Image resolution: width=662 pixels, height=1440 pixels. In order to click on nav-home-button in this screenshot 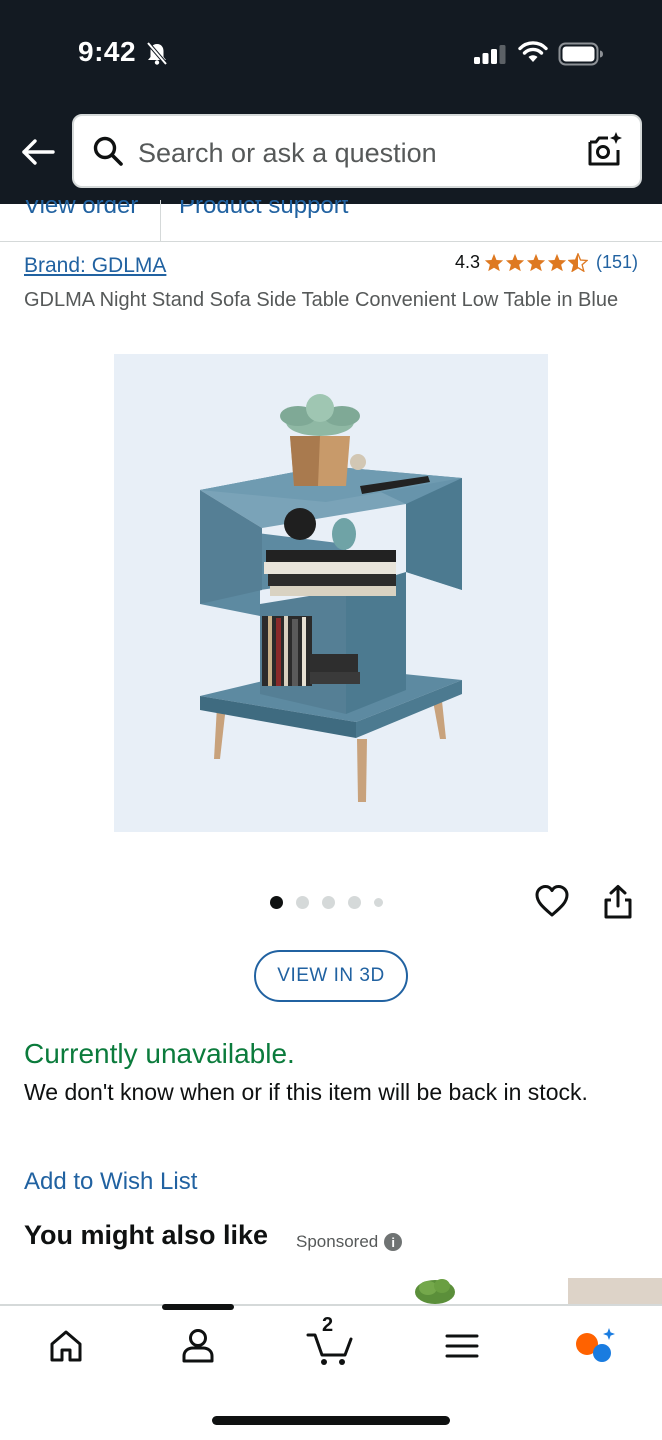, I will do `click(66, 1346)`.